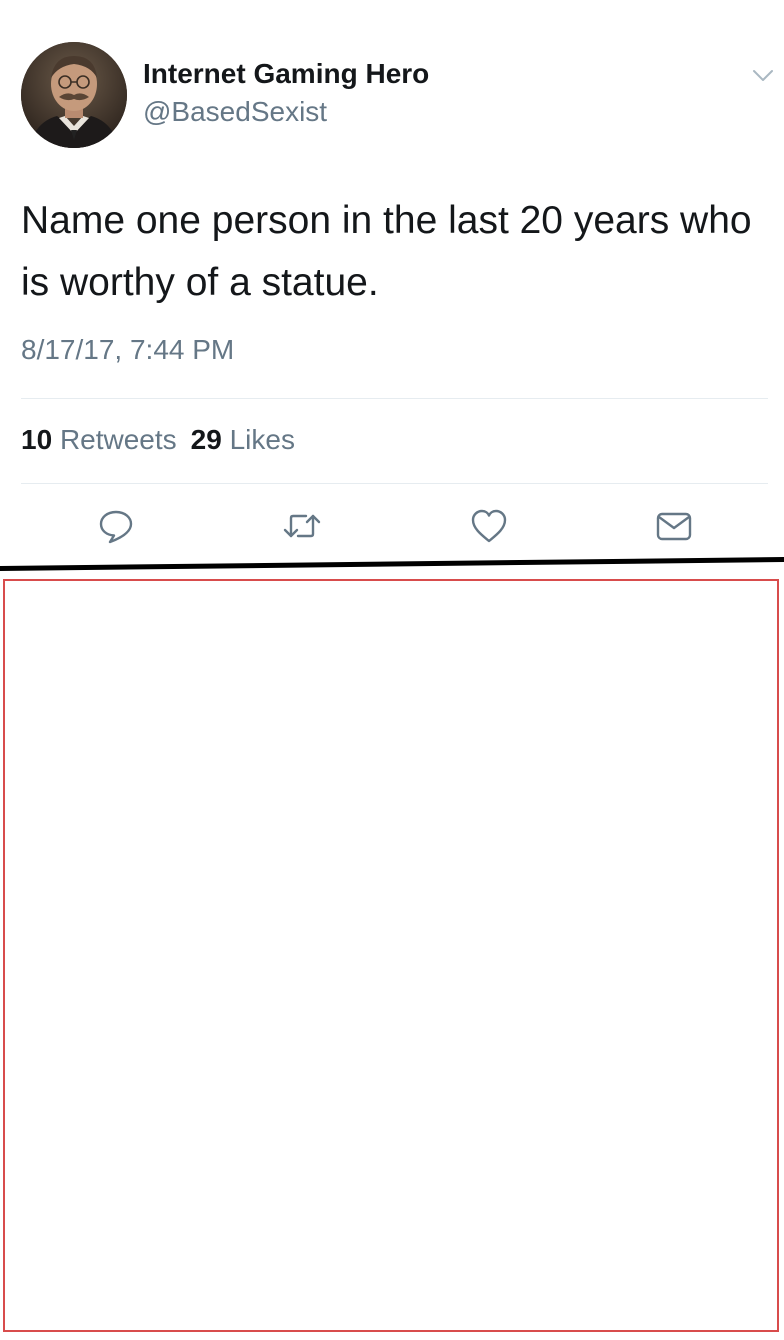  Describe the element at coordinates (37, 439) in the screenshot. I see `retweets-count: 10` at that location.